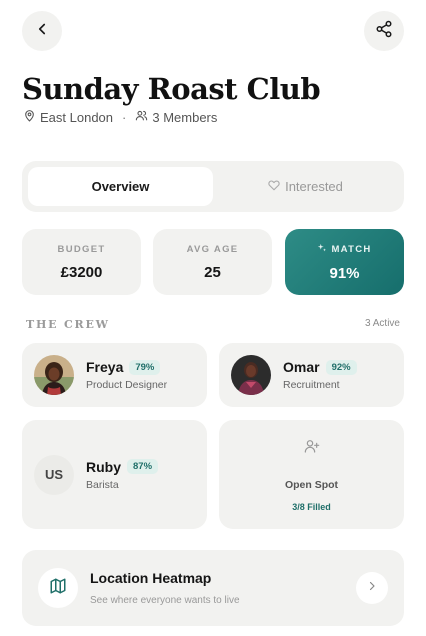 This screenshot has height=636, width=426. What do you see at coordinates (127, 385) in the screenshot?
I see `member-role: Product Designer` at bounding box center [127, 385].